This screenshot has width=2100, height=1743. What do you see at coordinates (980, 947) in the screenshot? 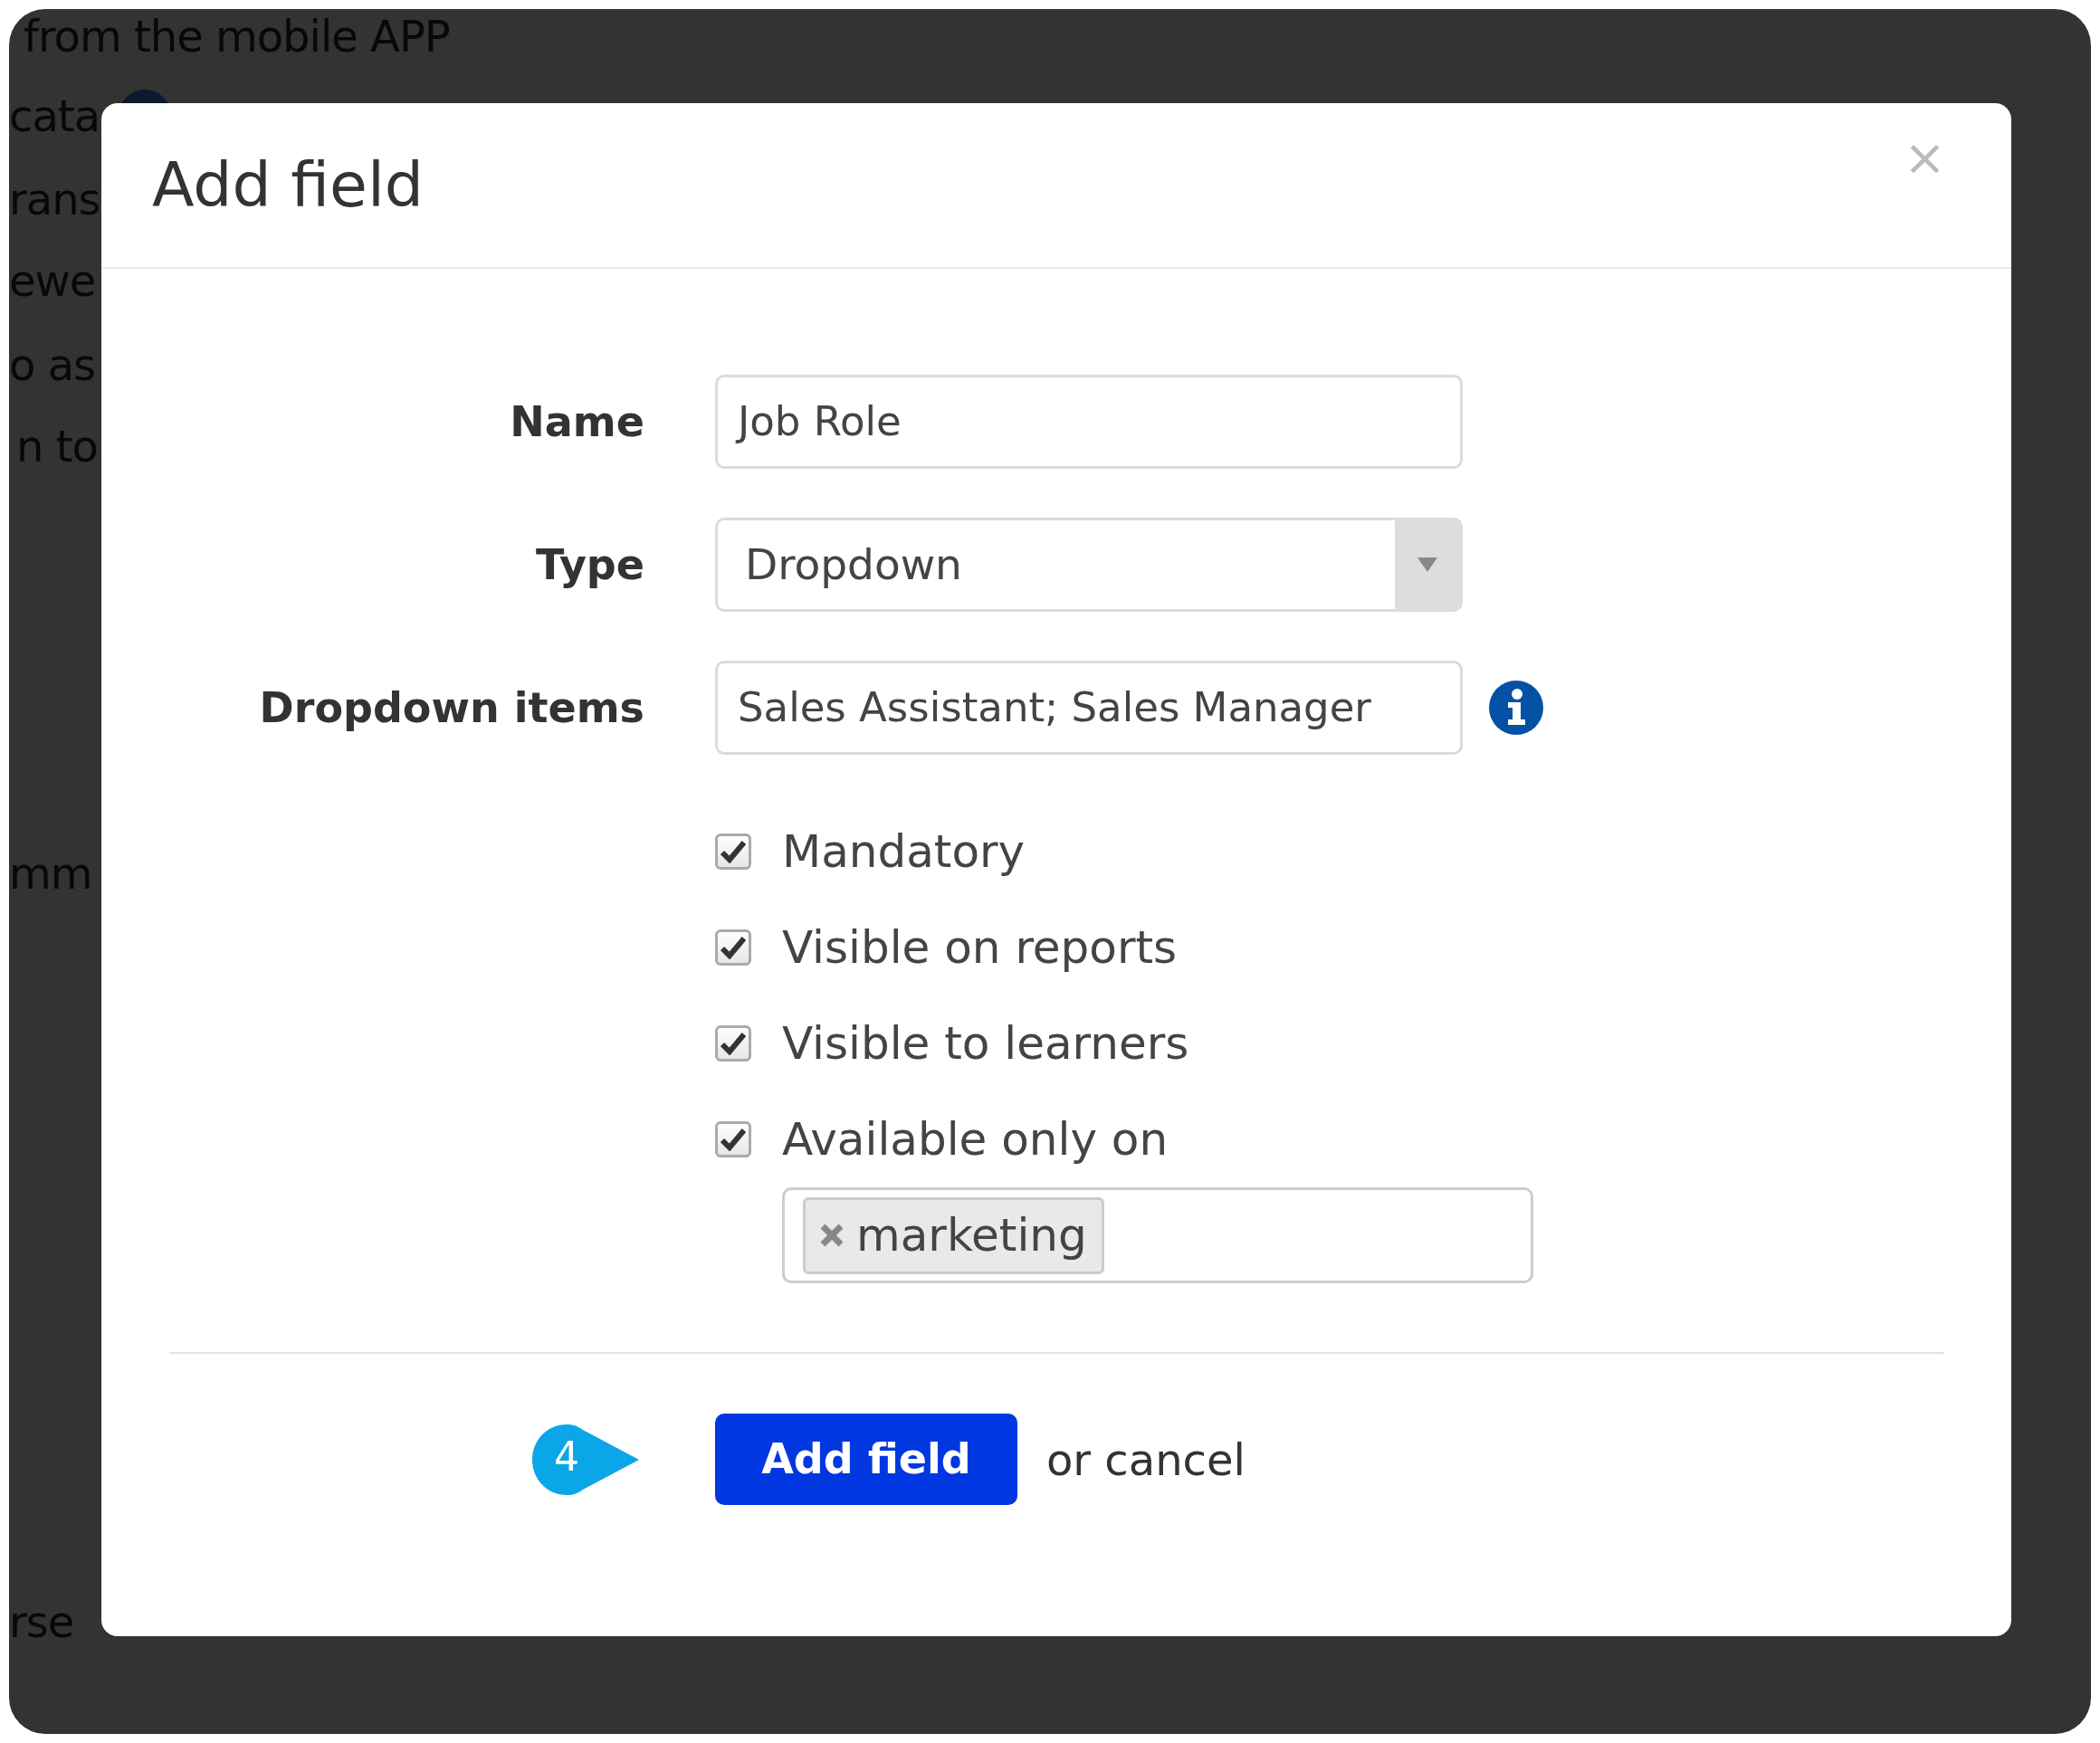
I see `checkbox-label: Visible on reports` at bounding box center [980, 947].